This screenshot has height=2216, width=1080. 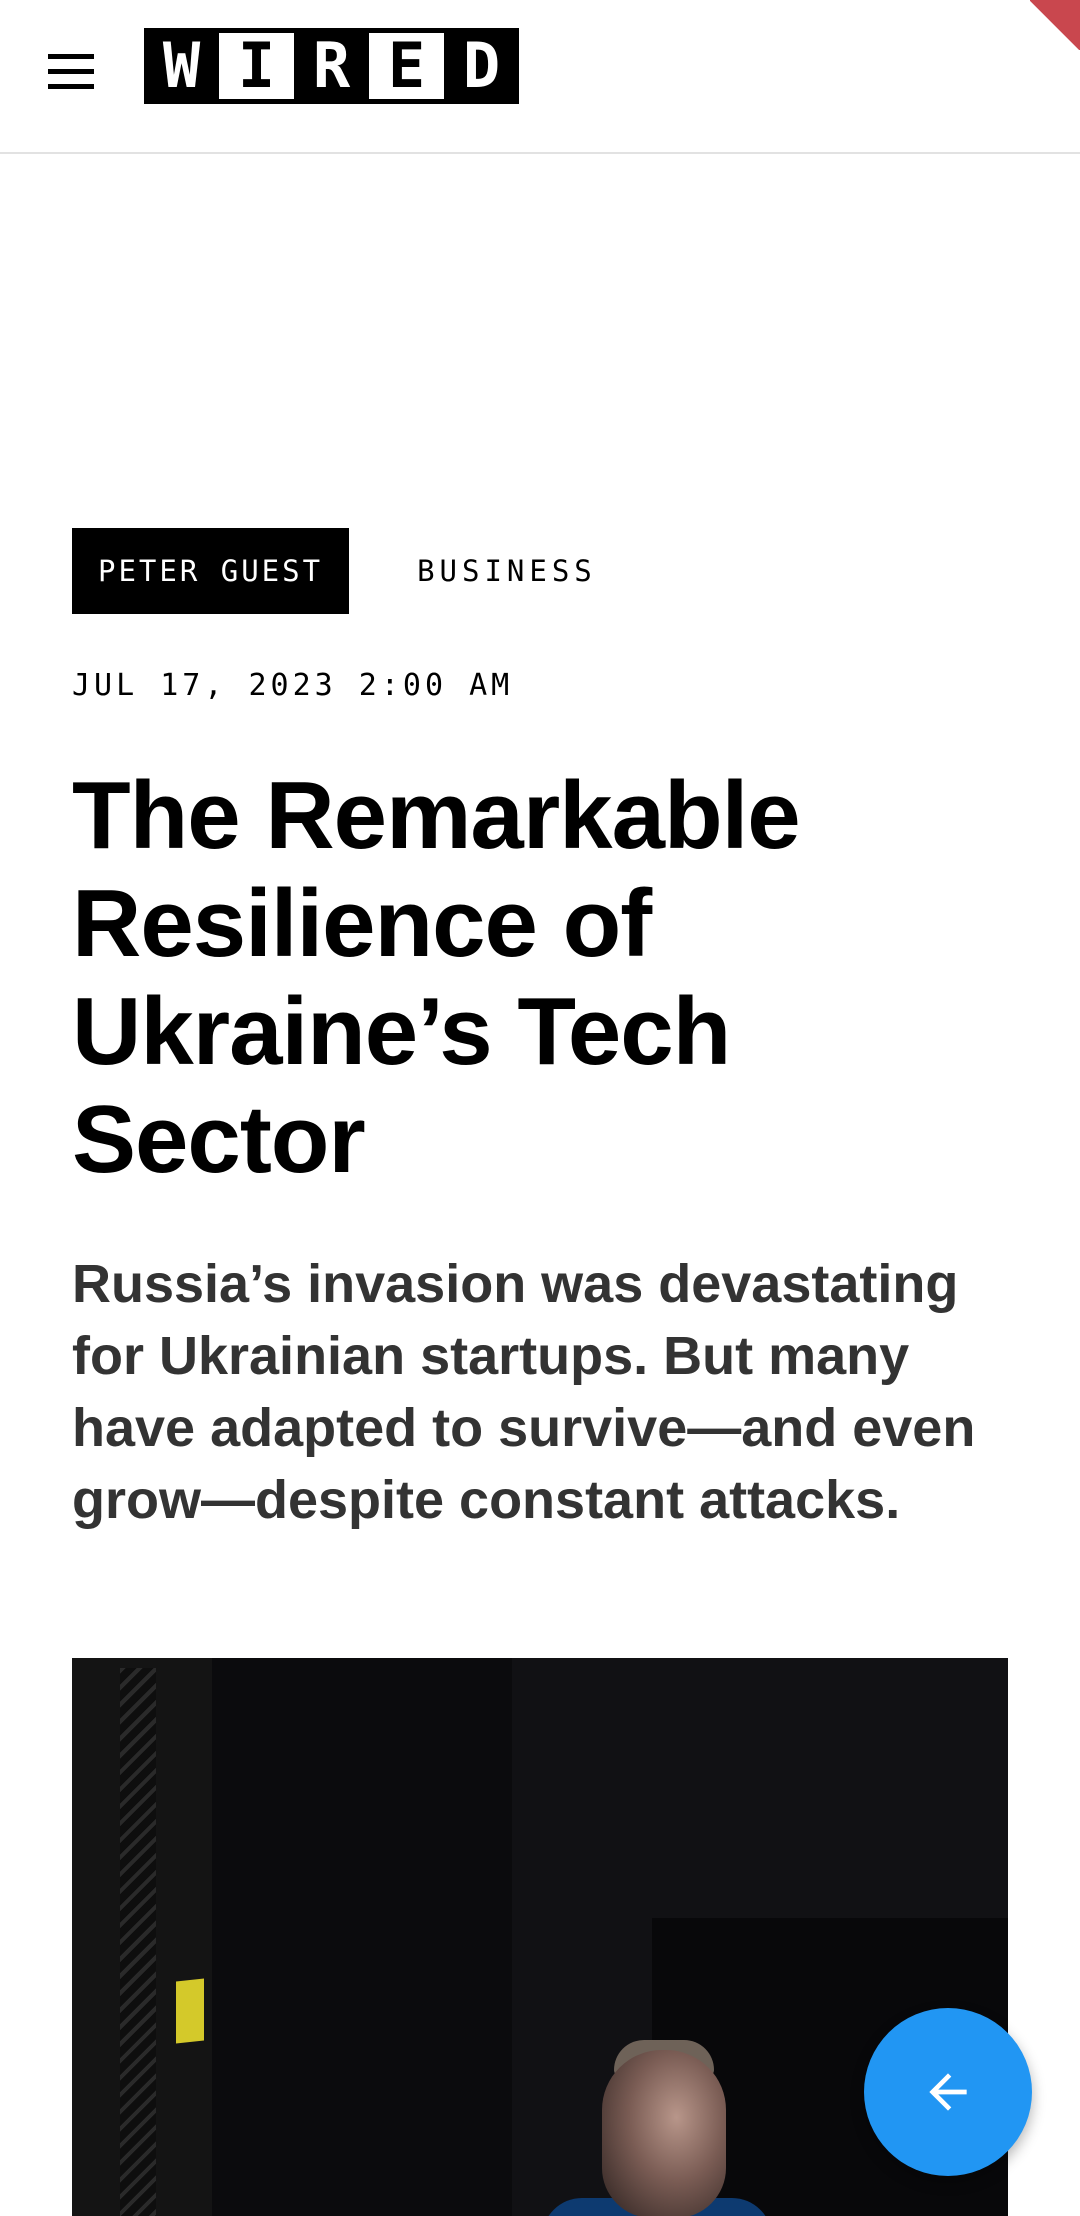 I want to click on logo-letter: W, so click(x=181, y=66).